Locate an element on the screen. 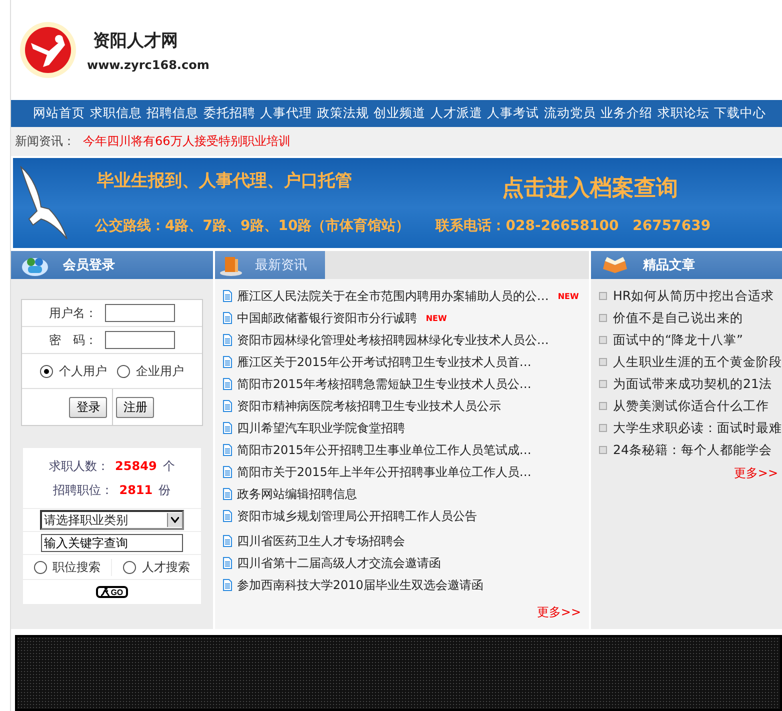 The height and width of the screenshot is (711, 782). stat-label: 求职人数： is located at coordinates (79, 466).